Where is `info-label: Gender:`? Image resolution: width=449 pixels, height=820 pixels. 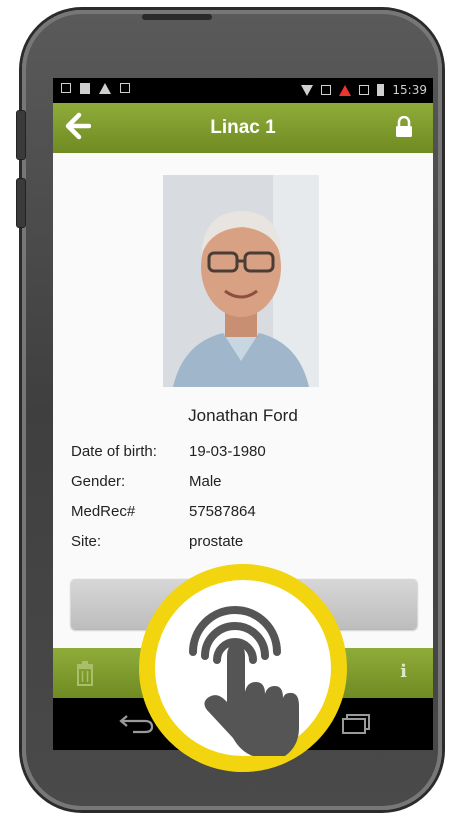
info-label: Gender: is located at coordinates (98, 481).